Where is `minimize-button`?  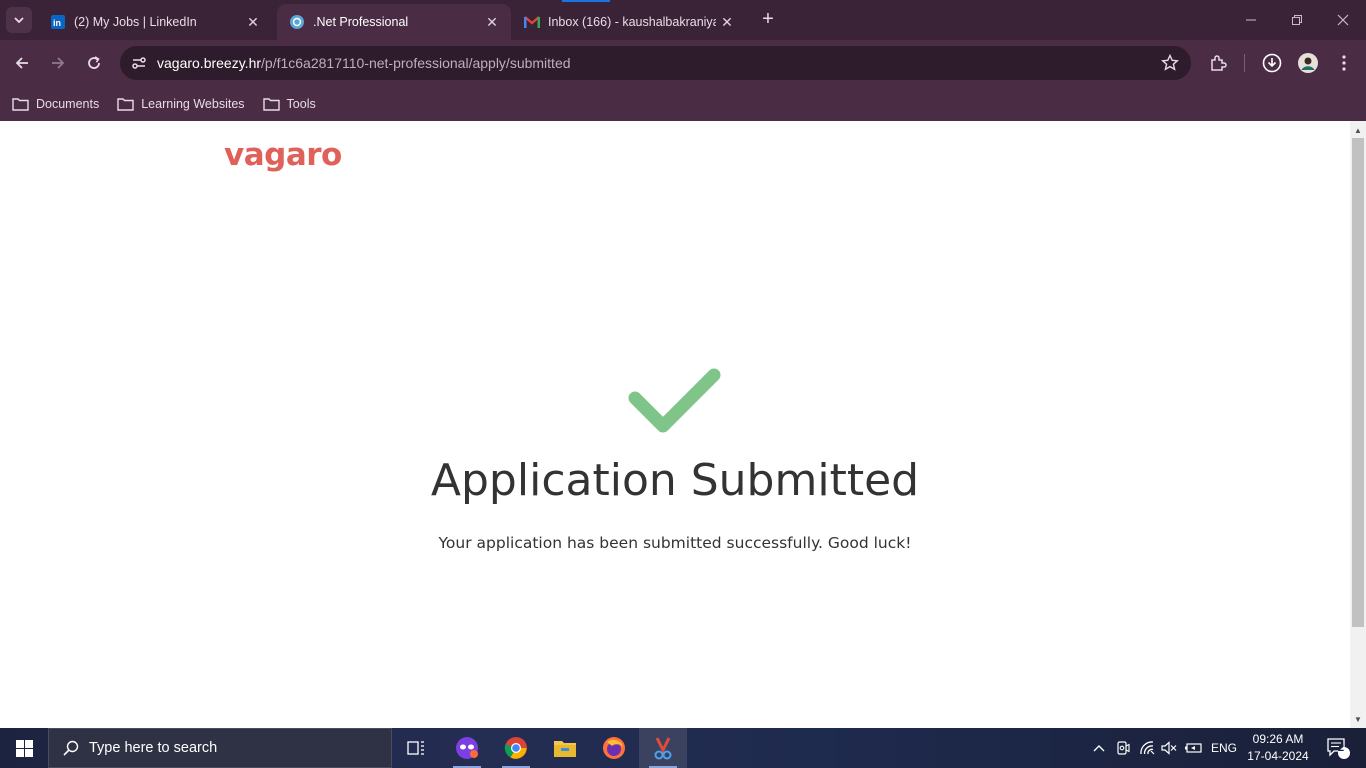
minimize-button is located at coordinates (1251, 20).